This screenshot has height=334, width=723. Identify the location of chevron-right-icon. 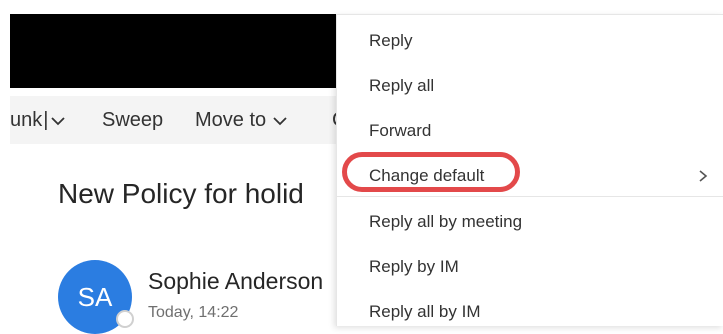
(703, 175).